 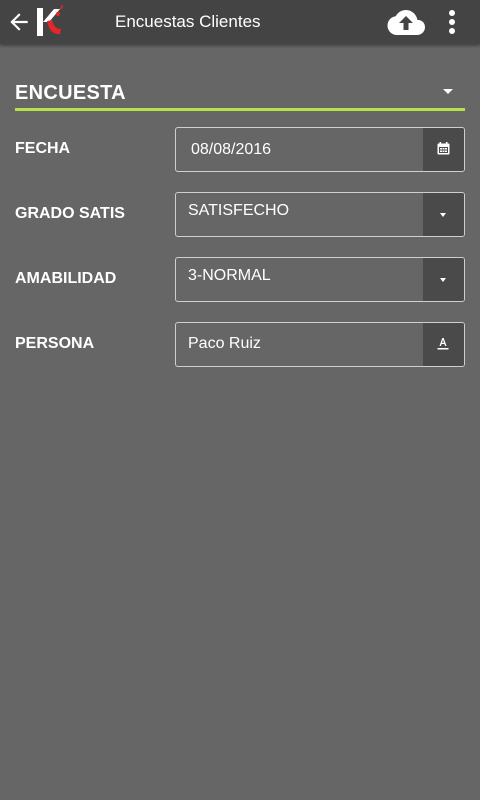 I want to click on app-bar: Encuestas Clientes, so click(x=240, y=22).